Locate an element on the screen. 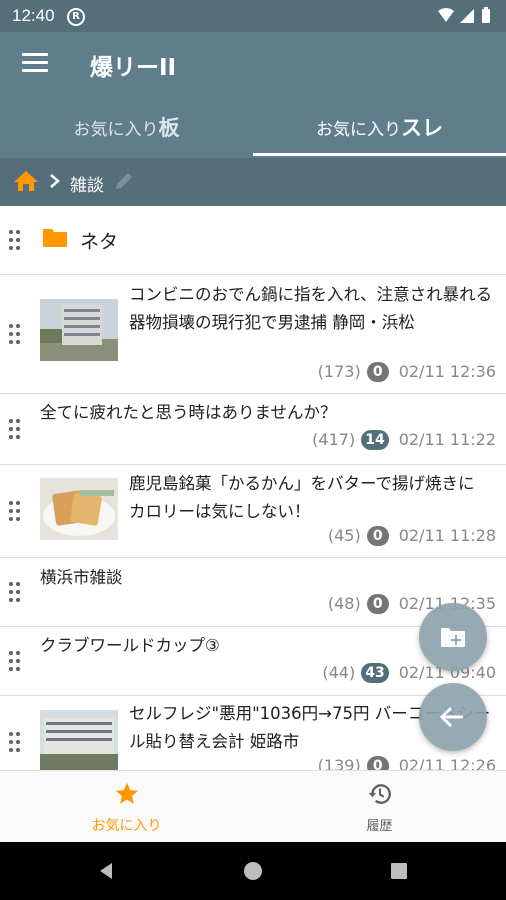 This screenshot has height=900, width=506. folder-add-icon is located at coordinates (453, 637).